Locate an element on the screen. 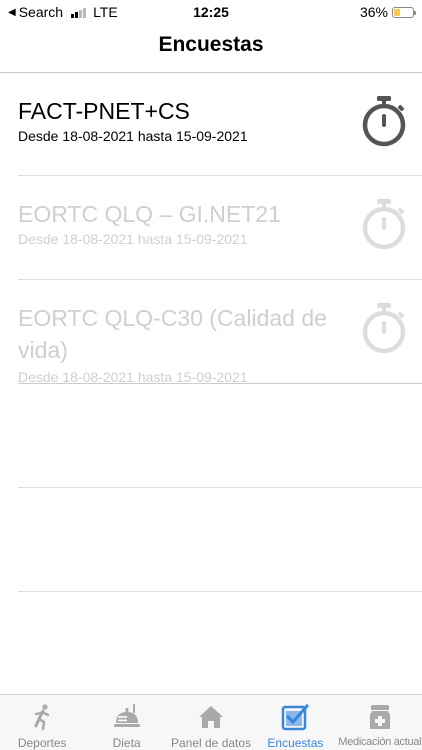 The height and width of the screenshot is (750, 422). tab-dieta: Dieta is located at coordinates (126, 722).